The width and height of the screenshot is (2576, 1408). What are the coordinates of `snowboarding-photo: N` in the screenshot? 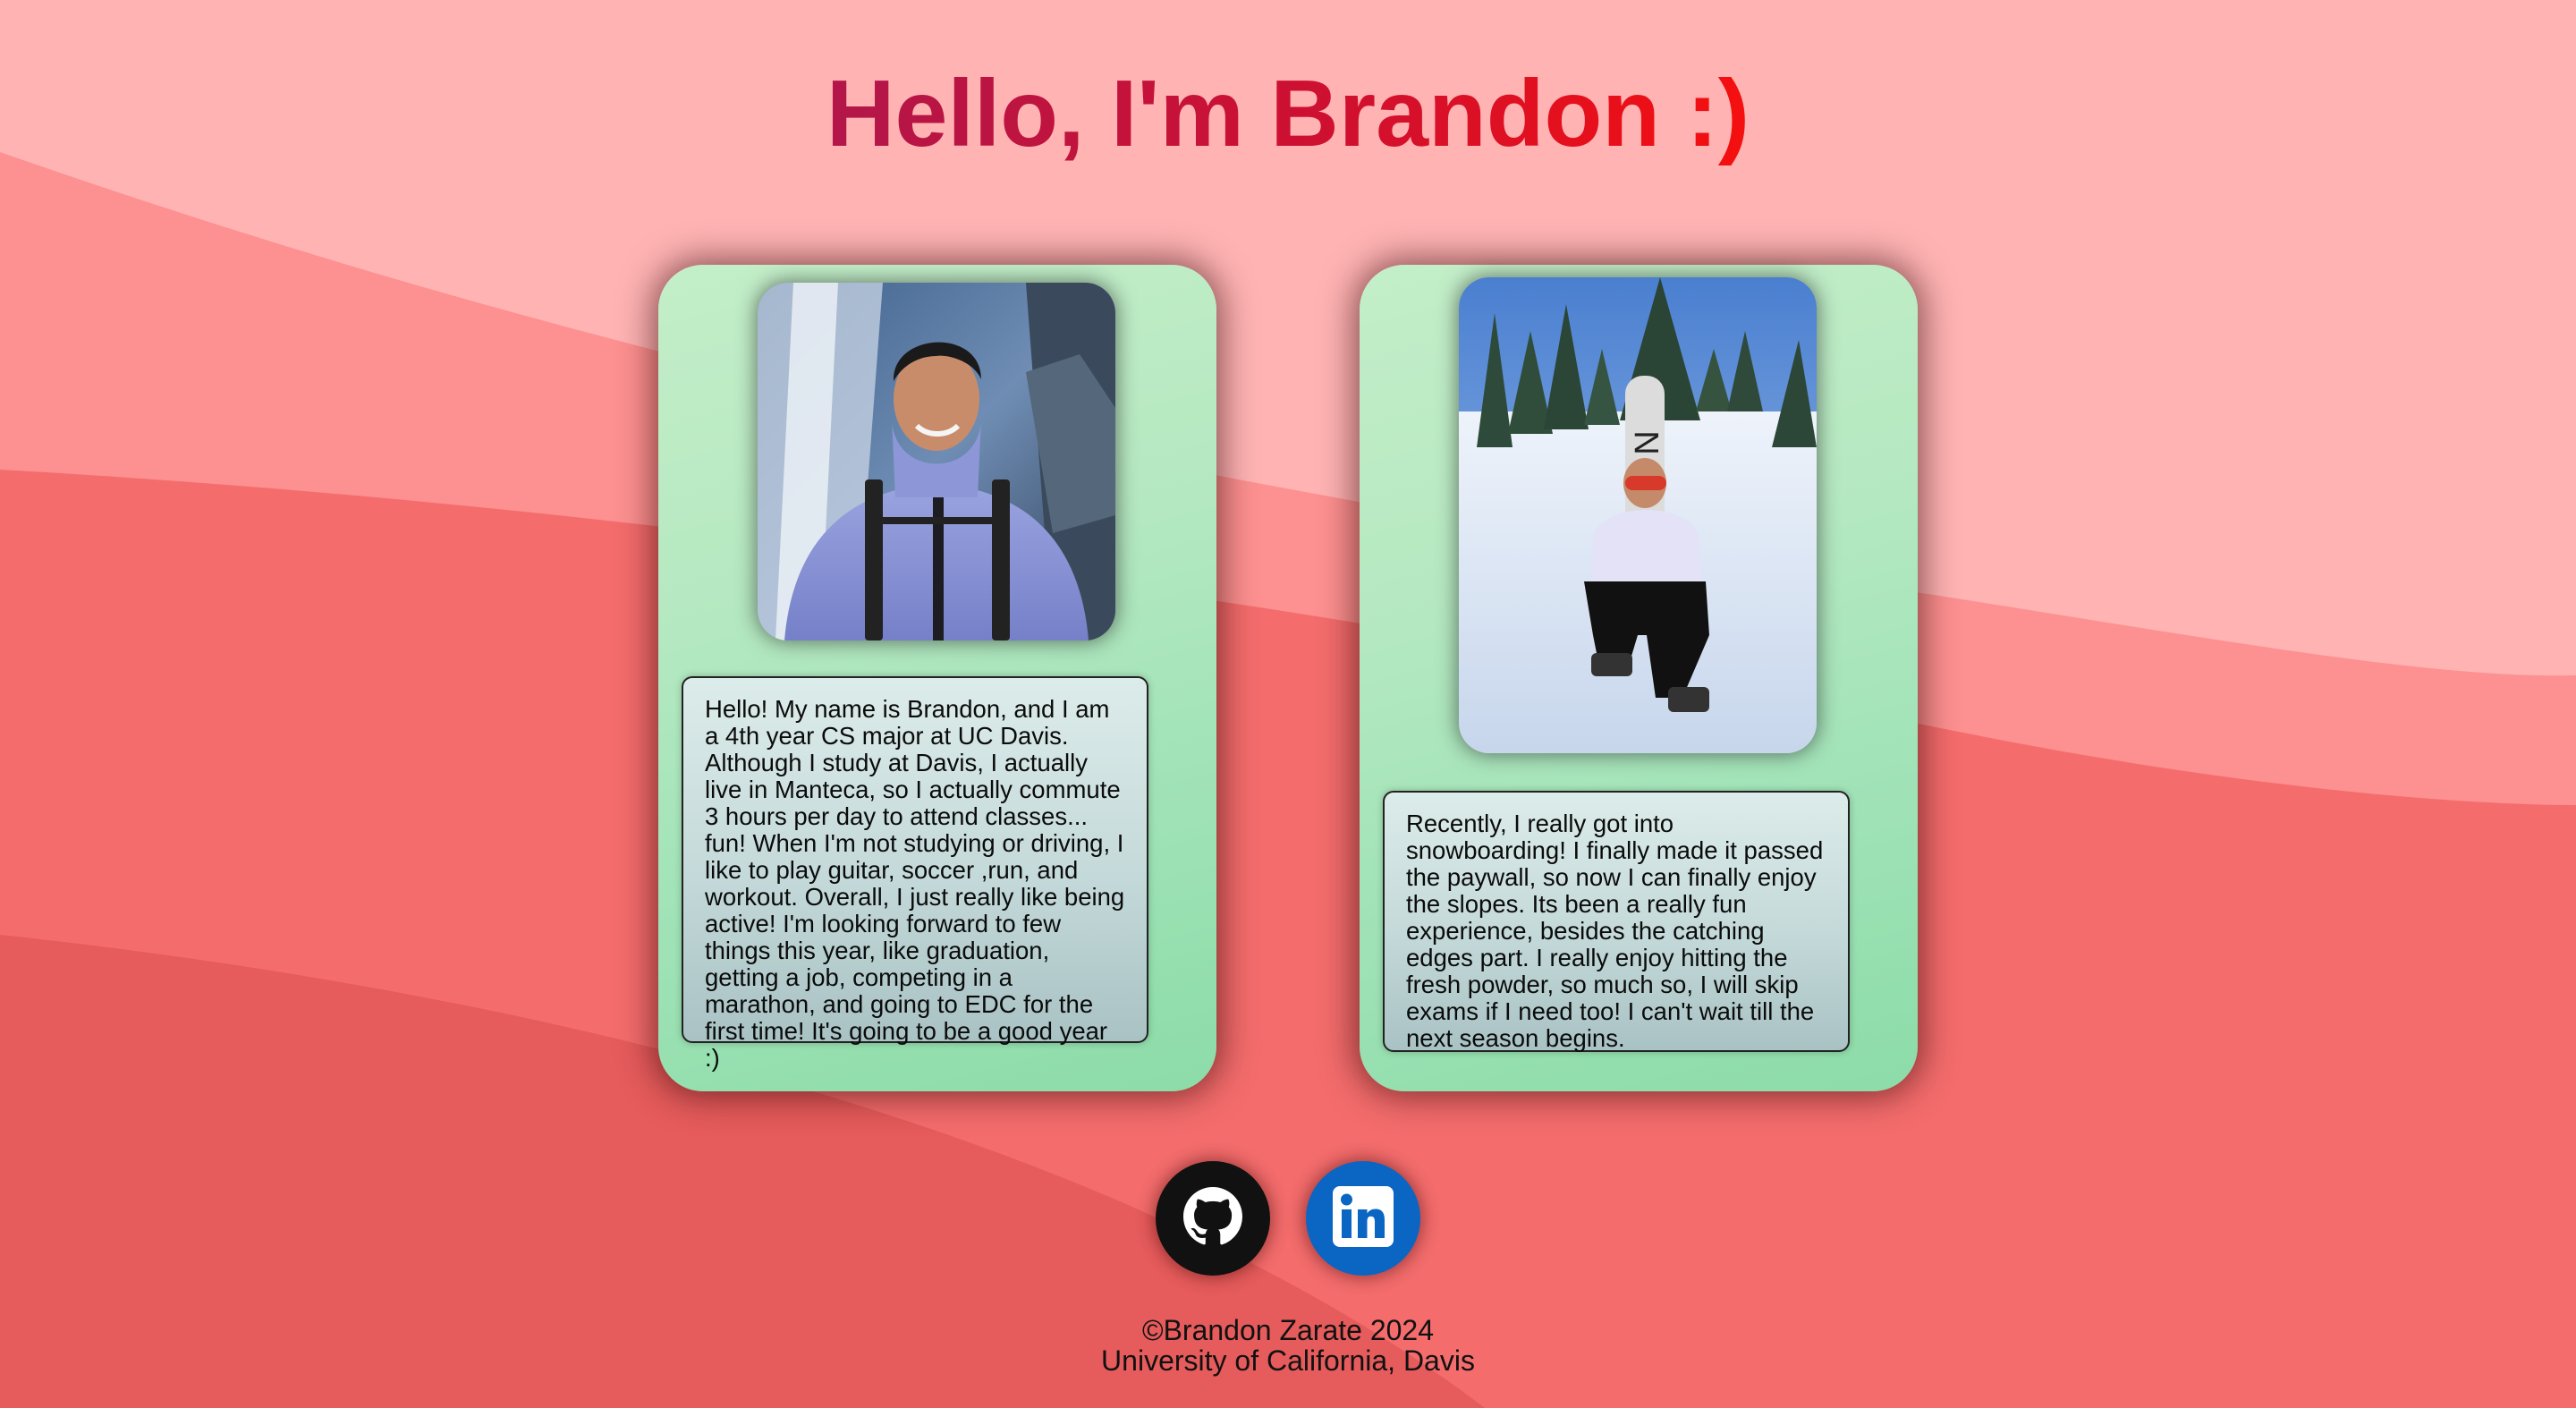 It's located at (1638, 515).